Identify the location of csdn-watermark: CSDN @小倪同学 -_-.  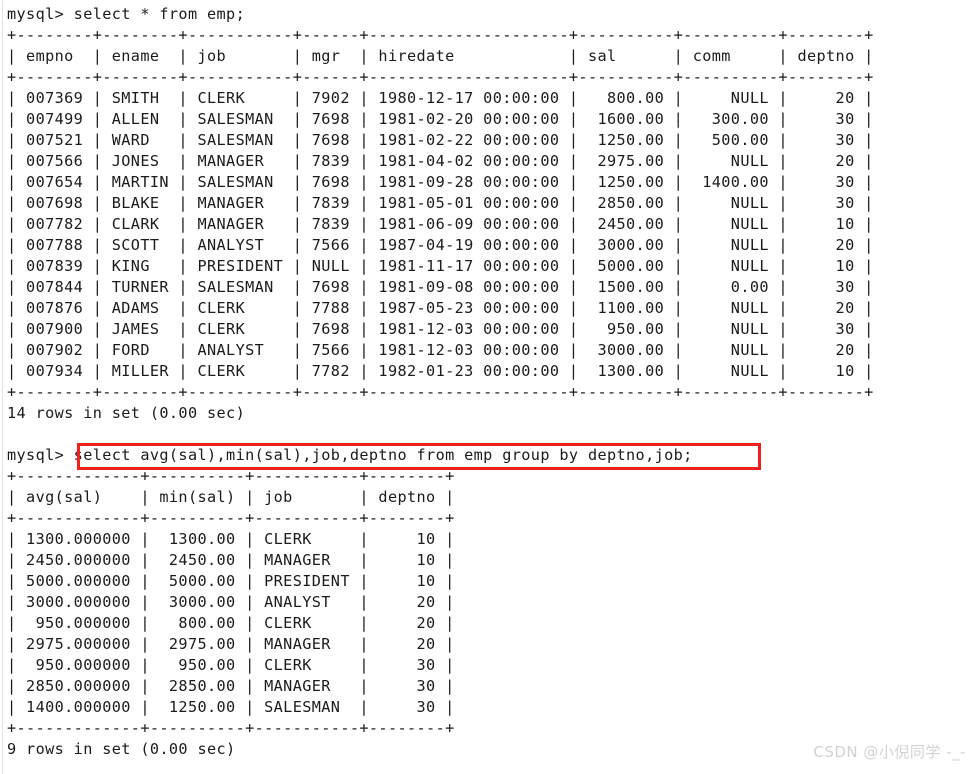
(889, 752).